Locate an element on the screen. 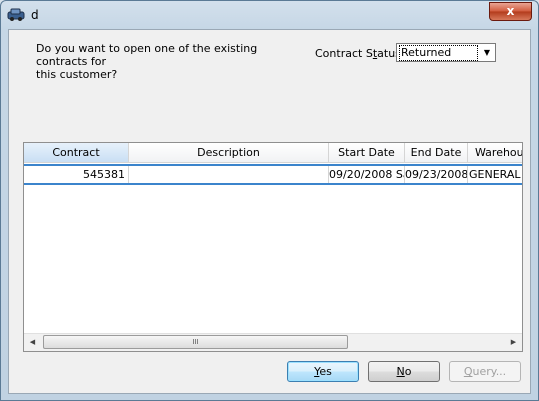 This screenshot has width=539, height=401. cell-end-date: 09/23/2008 is located at coordinates (436, 174).